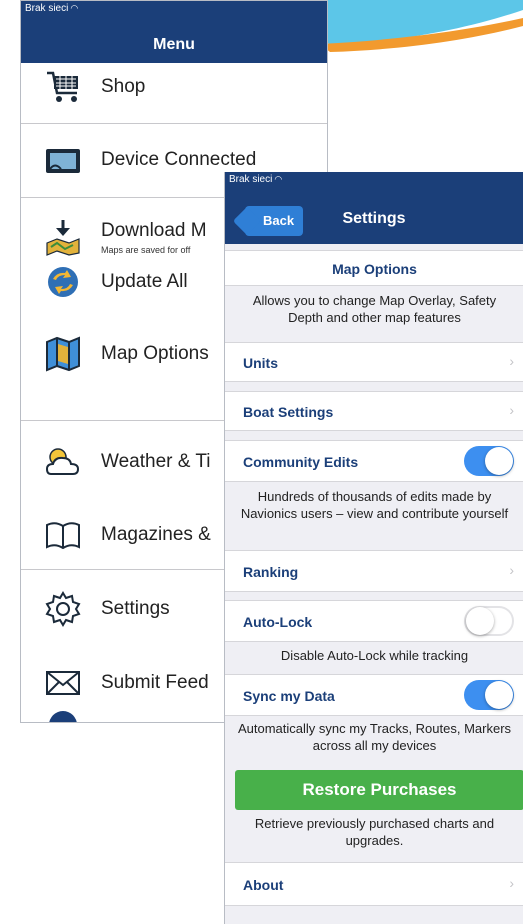  I want to click on auto-lock-label: Auto-Lock, so click(278, 622).